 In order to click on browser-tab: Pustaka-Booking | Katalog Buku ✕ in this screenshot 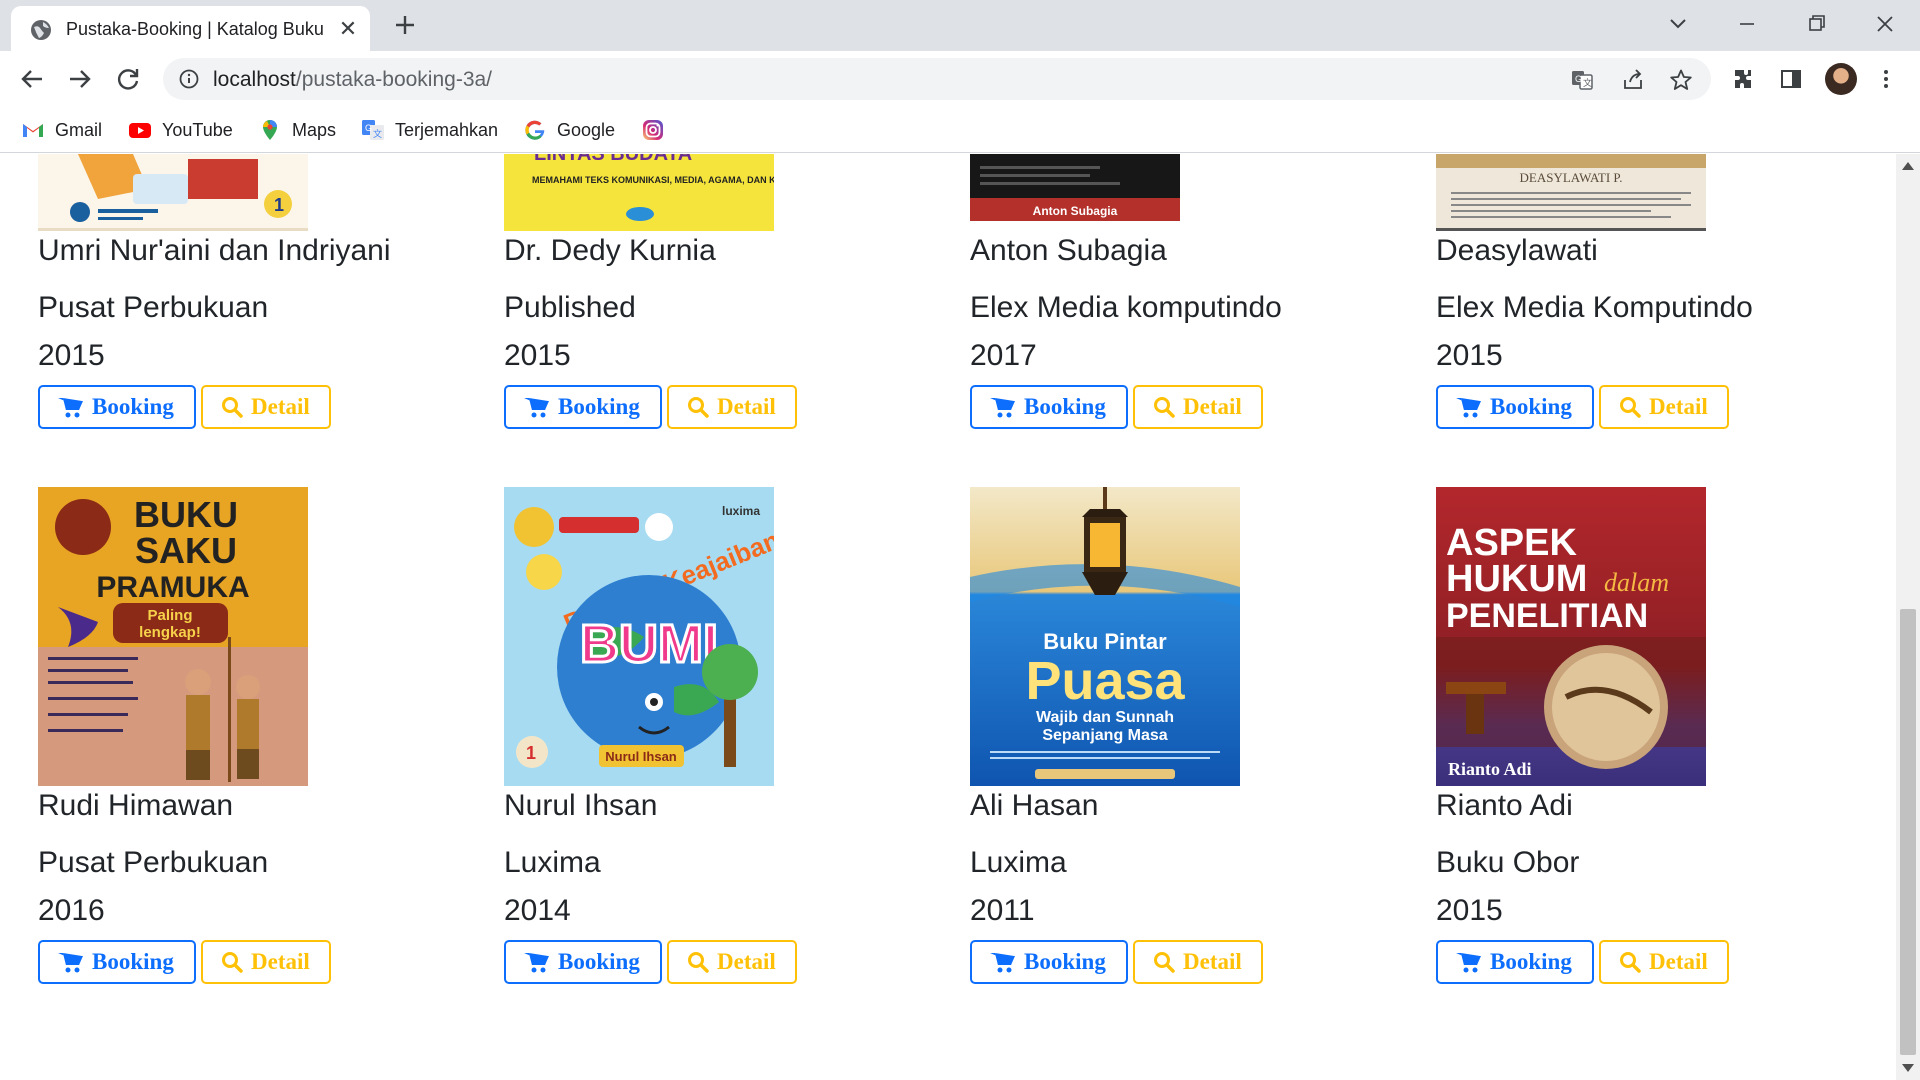, I will do `click(190, 28)`.